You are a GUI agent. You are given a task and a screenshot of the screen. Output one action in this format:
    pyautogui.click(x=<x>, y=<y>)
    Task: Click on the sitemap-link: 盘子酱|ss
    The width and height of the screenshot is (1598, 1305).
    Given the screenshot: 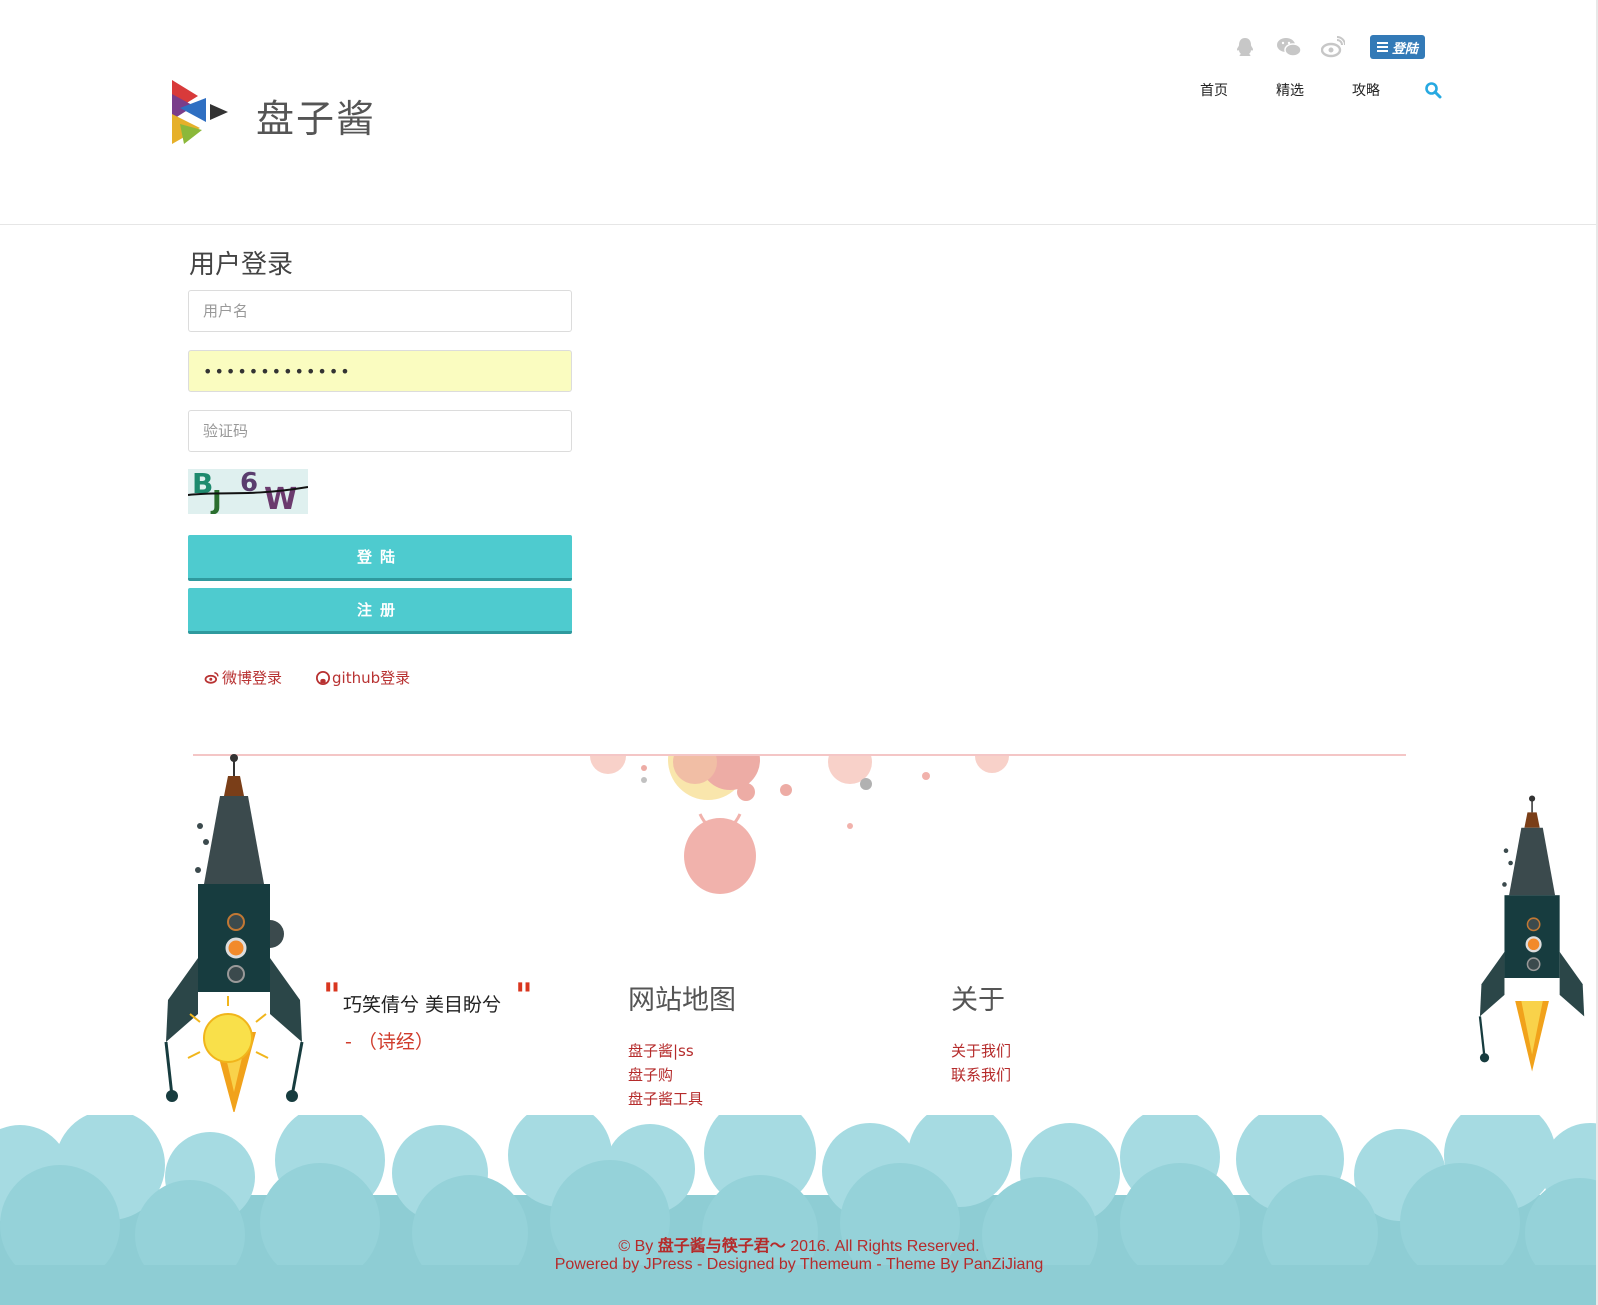 What is the action you would take?
    pyautogui.click(x=661, y=1050)
    